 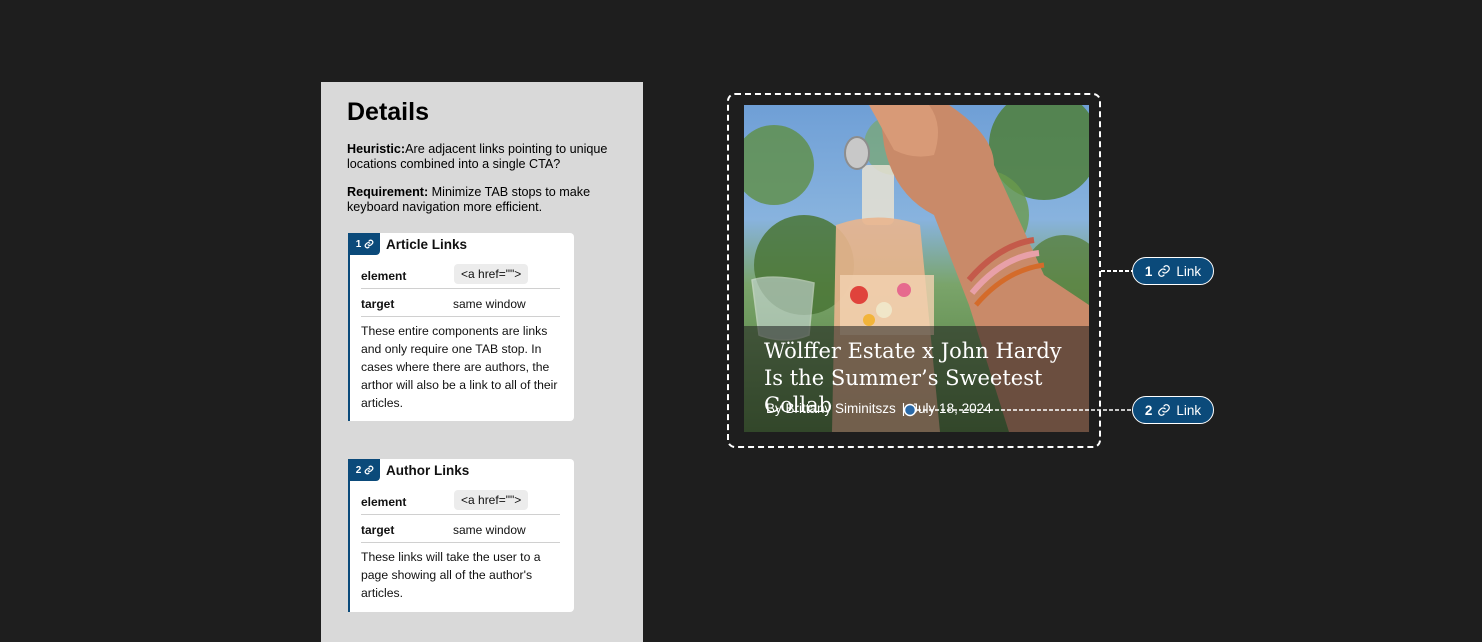 I want to click on callout-number: 1, so click(x=1148, y=271).